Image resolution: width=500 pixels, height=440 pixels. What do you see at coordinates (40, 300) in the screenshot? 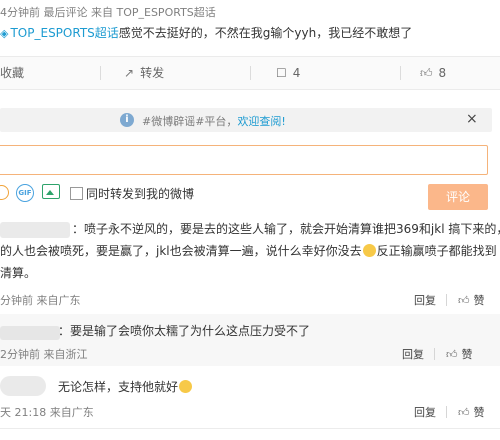
I see `comment-1-meta: 分钟前 来自广东` at bounding box center [40, 300].